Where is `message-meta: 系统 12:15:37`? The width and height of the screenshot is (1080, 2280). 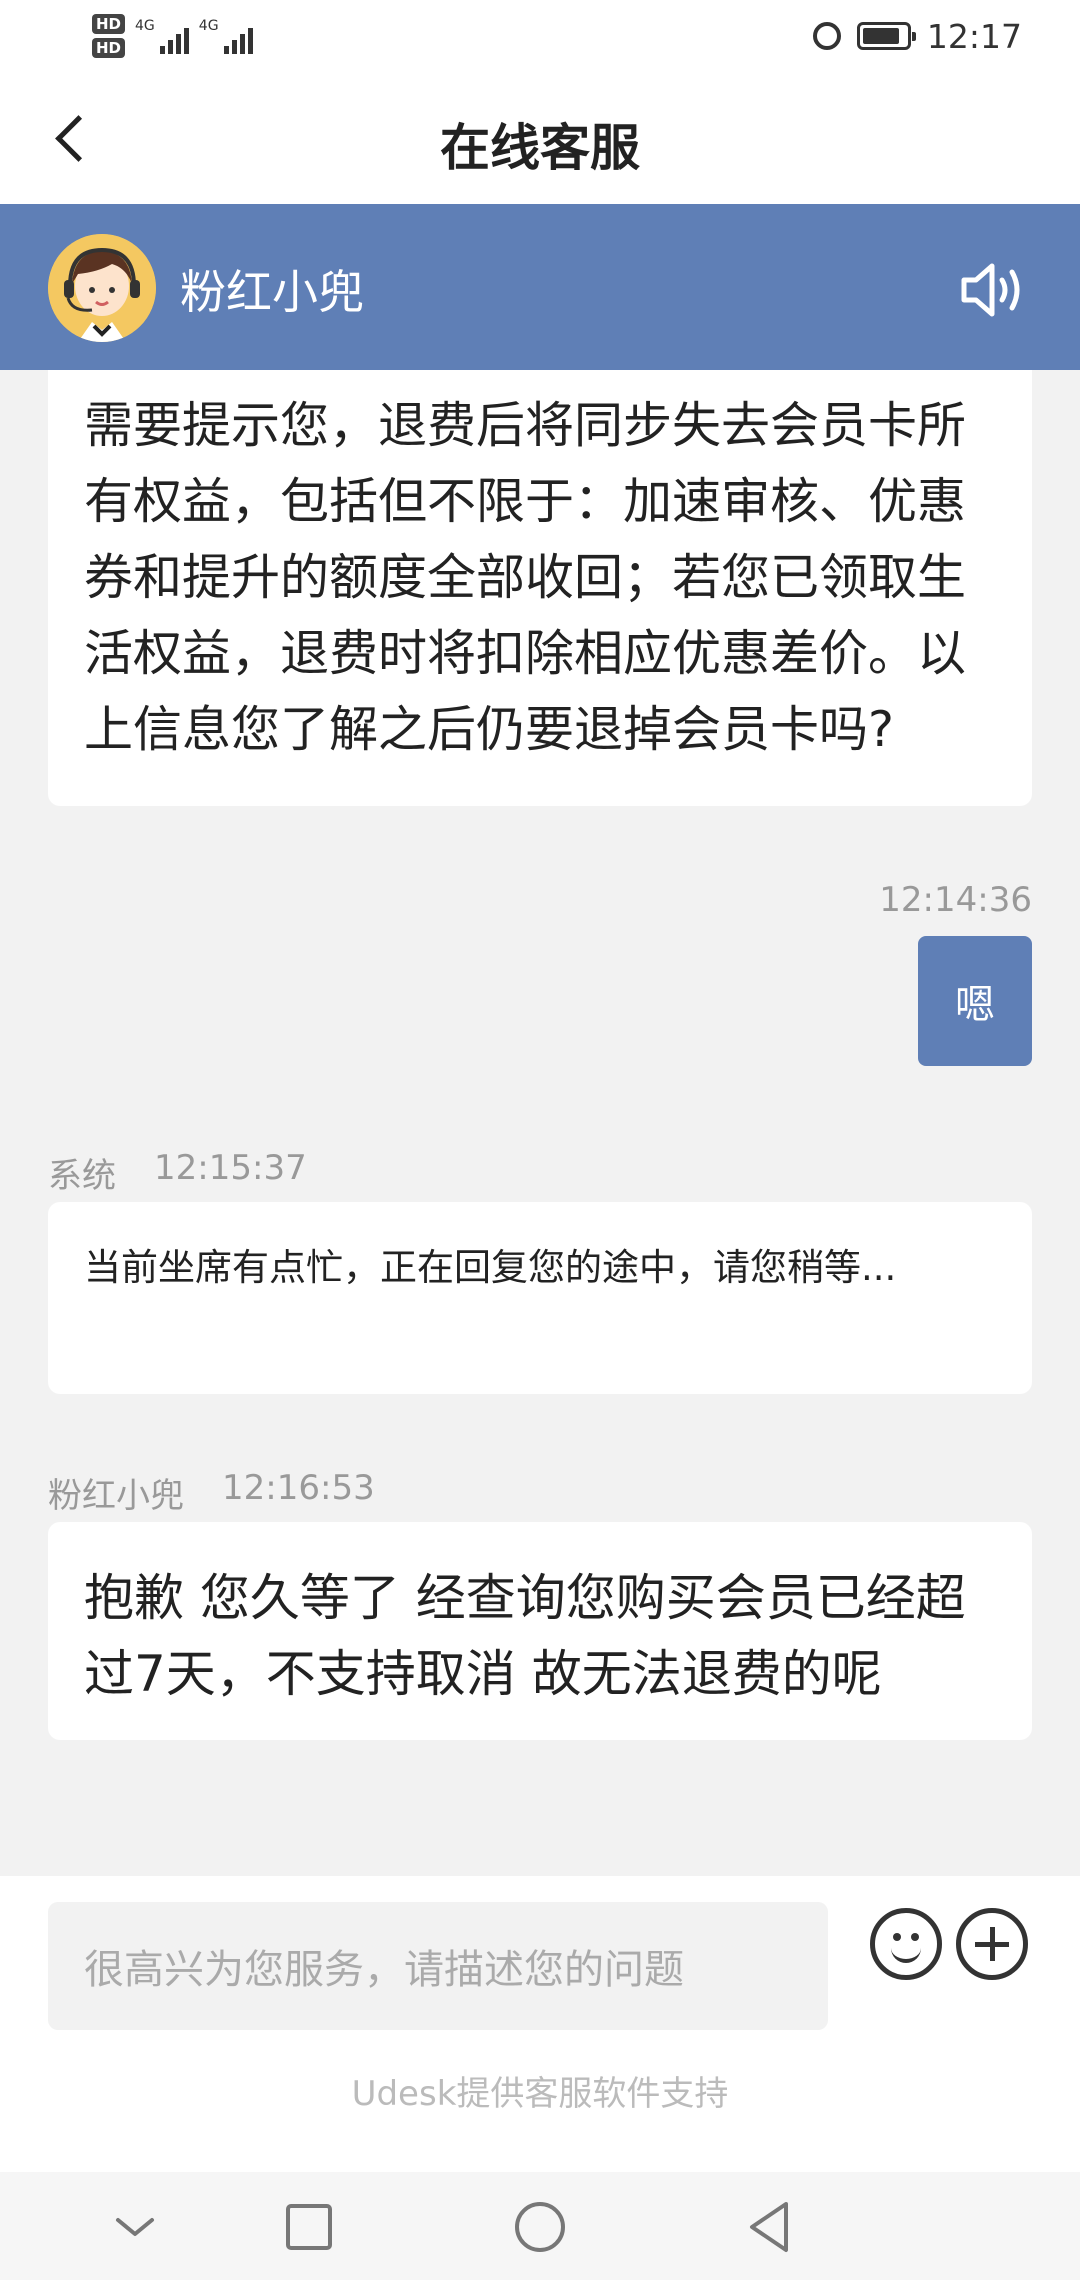
message-meta: 系统 12:15:37 is located at coordinates (177, 1172).